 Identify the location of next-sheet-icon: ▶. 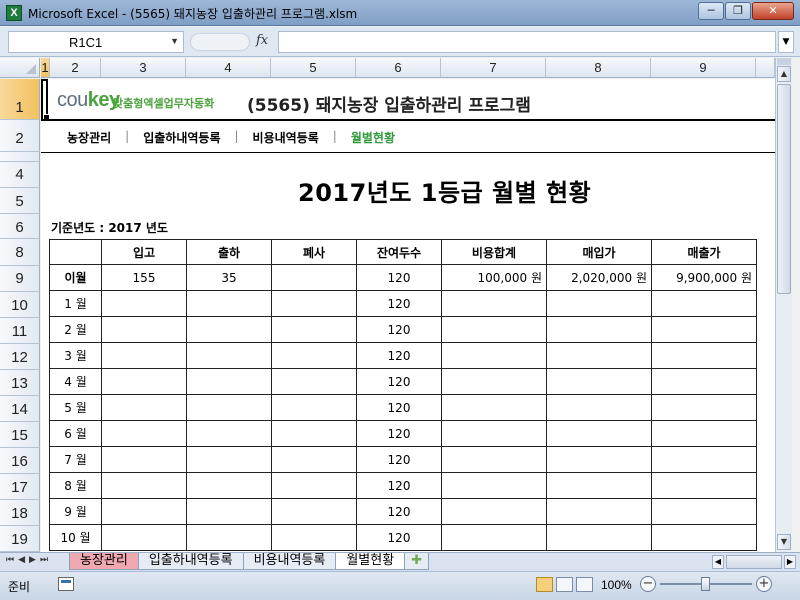
(32, 560).